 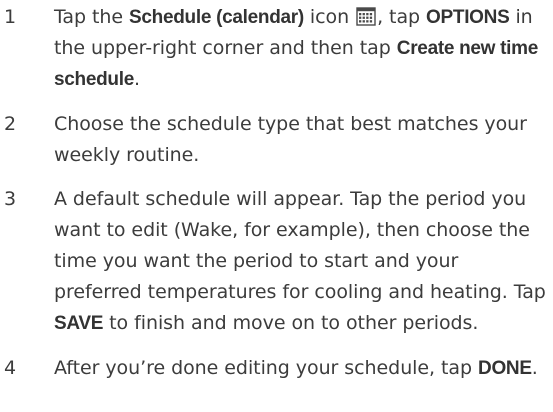 What do you see at coordinates (291, 323) in the screenshot?
I see `step-text-segment: to finish and move on to other periods.` at bounding box center [291, 323].